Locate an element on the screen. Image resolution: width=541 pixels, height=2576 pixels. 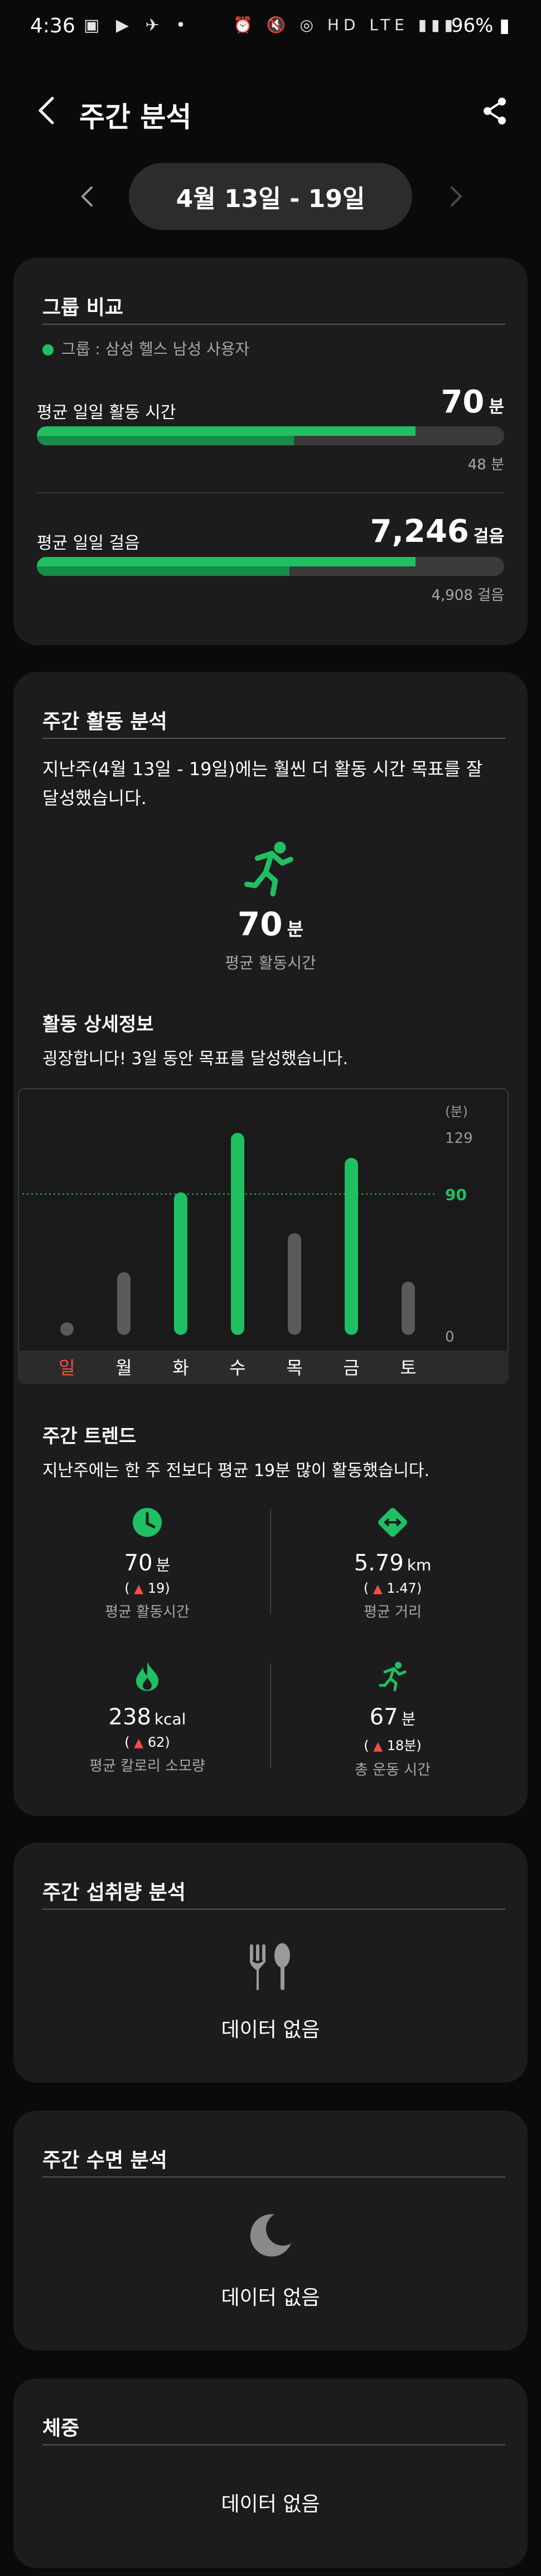
trend-delta: ( ▲ 62) is located at coordinates (147, 1742).